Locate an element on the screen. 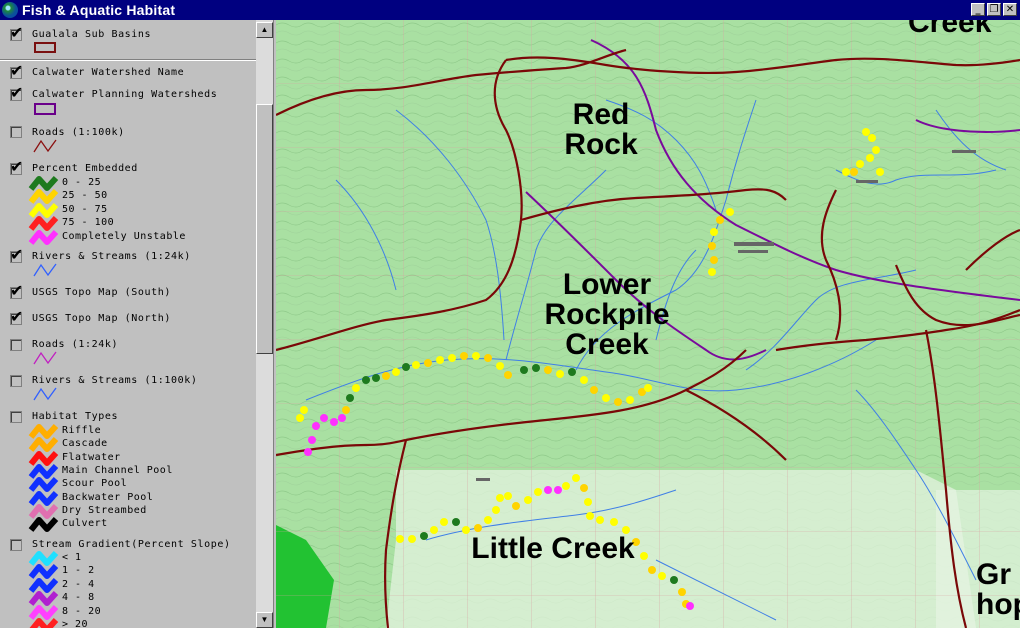  layer-checkbox-rivers-streams-24k: ✔ is located at coordinates (16, 255).